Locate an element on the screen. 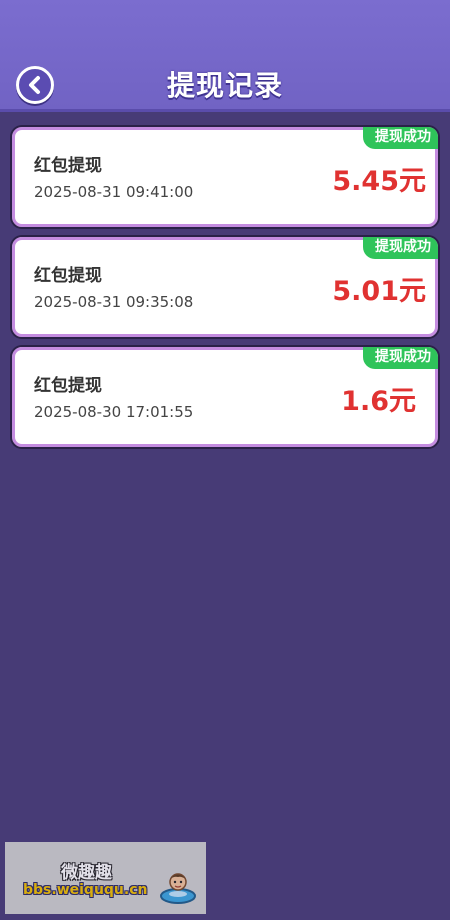  header-bar: 提现记录 is located at coordinates (225, 56).